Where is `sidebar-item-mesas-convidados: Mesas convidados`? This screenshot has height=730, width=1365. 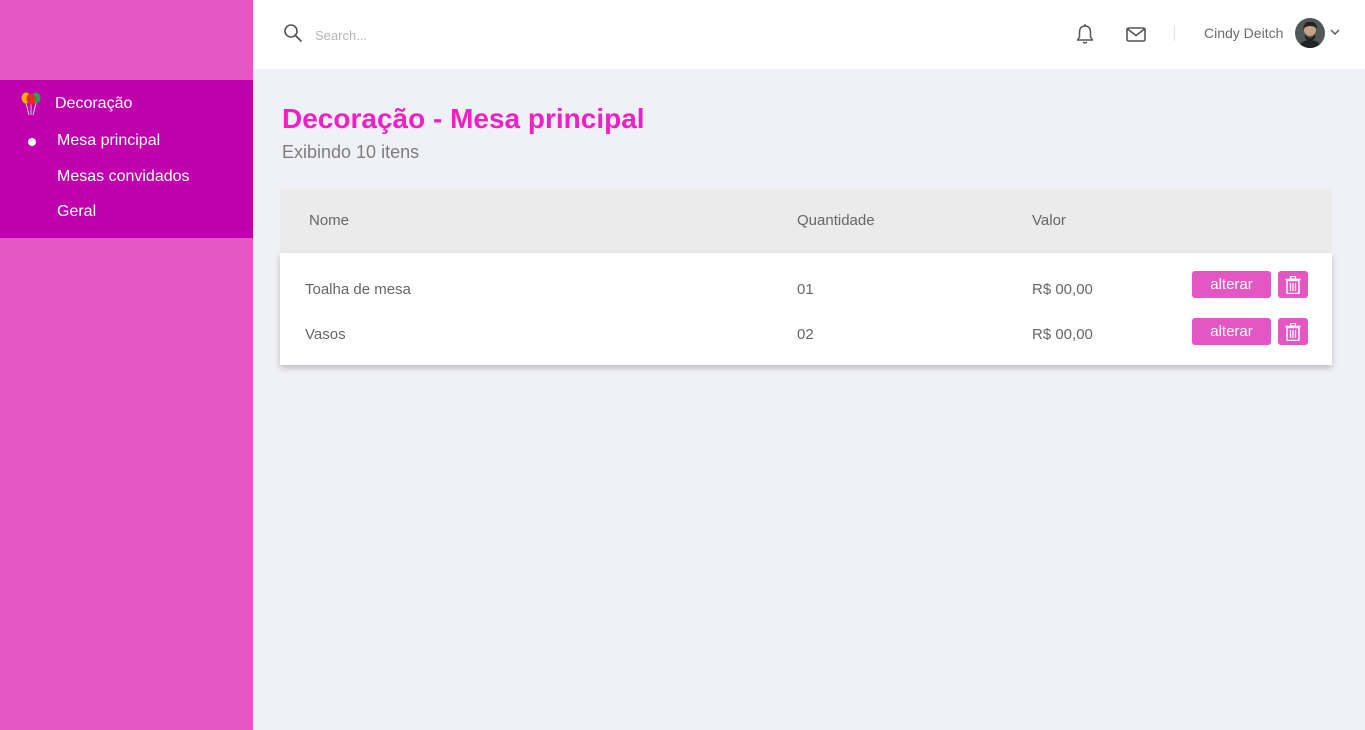 sidebar-item-mesas-convidados: Mesas convidados is located at coordinates (123, 177).